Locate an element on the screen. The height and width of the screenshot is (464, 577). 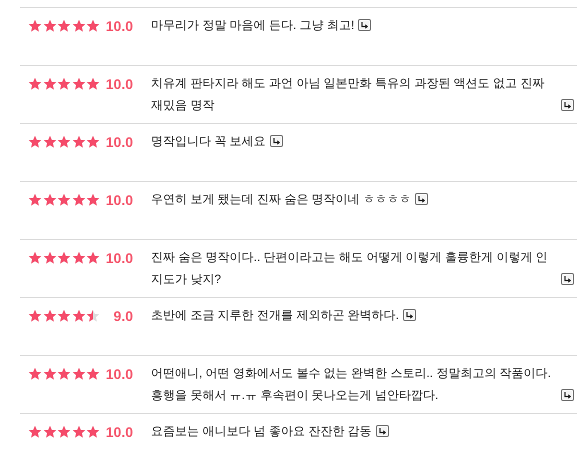
review-text: 치유계 판타지라 해도 과언 아님 일본만화 특유의 과장된 액션도 없고 진짜 재밌음 명작 is located at coordinates (348, 94).